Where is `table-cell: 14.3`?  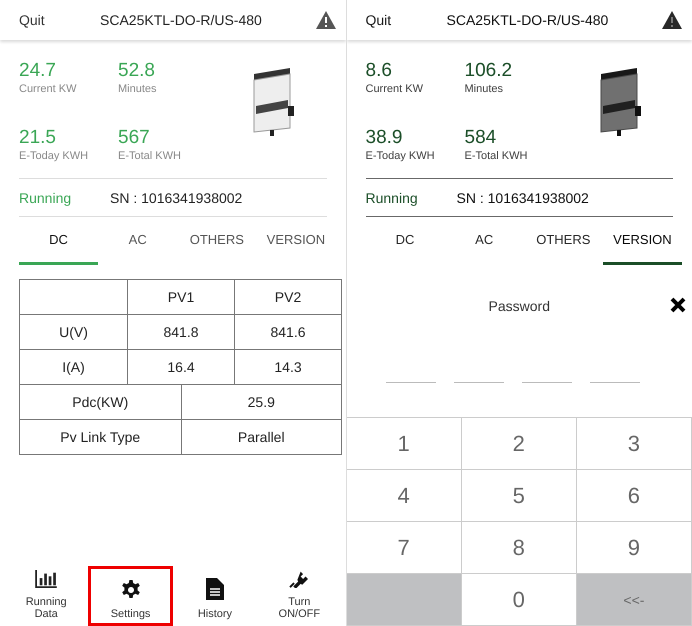 table-cell: 14.3 is located at coordinates (287, 367).